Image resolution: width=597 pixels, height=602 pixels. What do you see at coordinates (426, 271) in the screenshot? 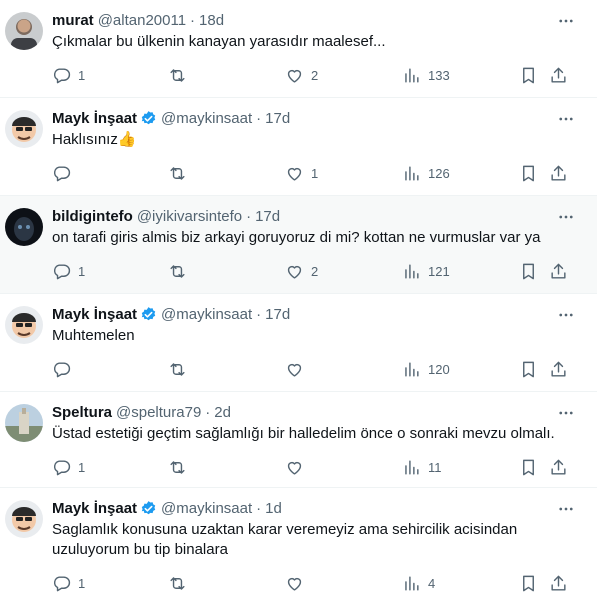
I see `views-button: 121` at bounding box center [426, 271].